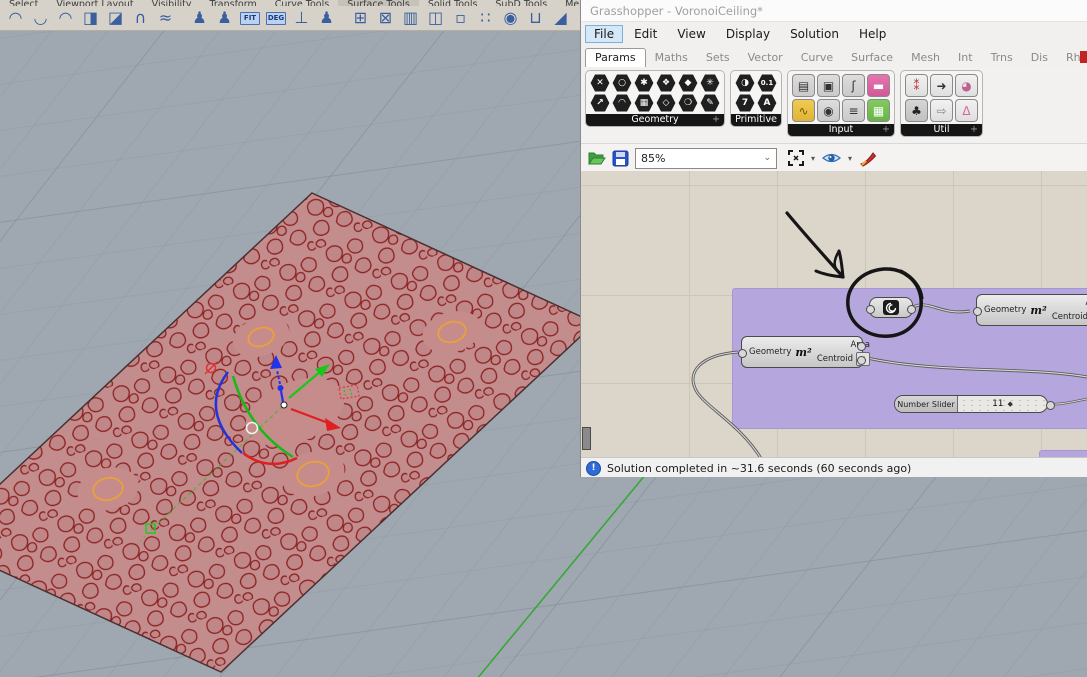  What do you see at coordinates (604, 34) in the screenshot?
I see `menu-file: File` at bounding box center [604, 34].